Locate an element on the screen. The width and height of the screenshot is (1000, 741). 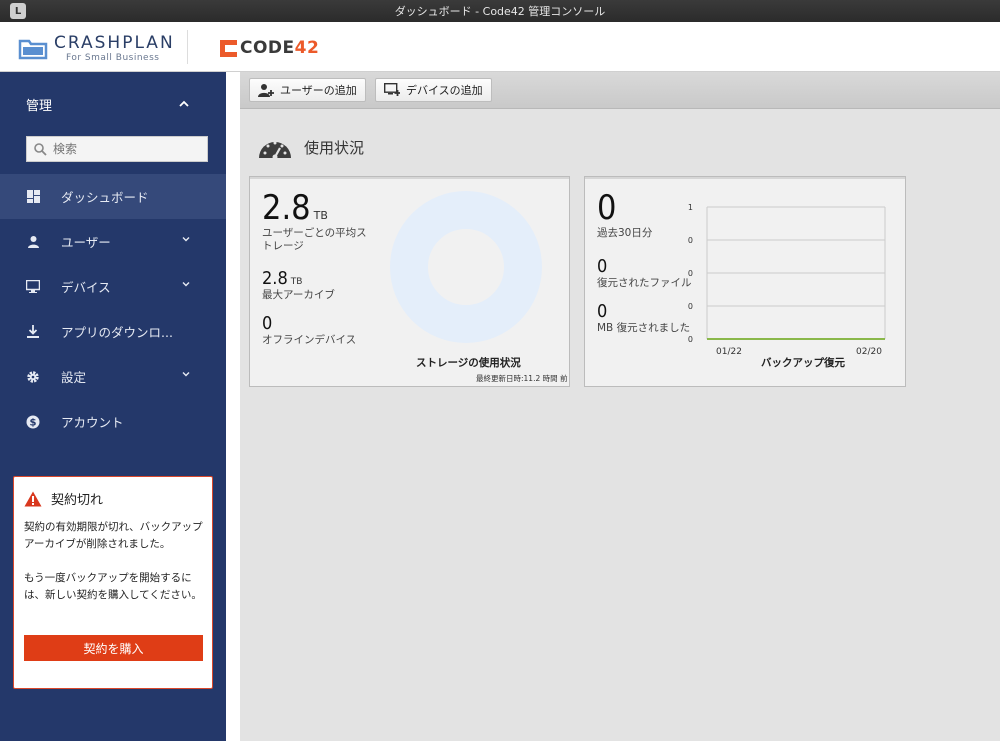
chart-y-tick: 1 is located at coordinates (690, 207).